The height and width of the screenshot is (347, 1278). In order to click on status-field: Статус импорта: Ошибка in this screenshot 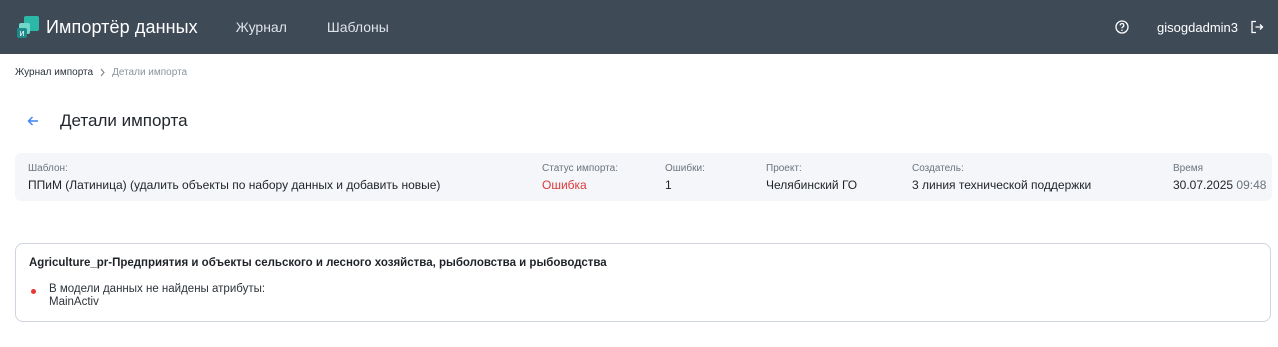, I will do `click(580, 177)`.